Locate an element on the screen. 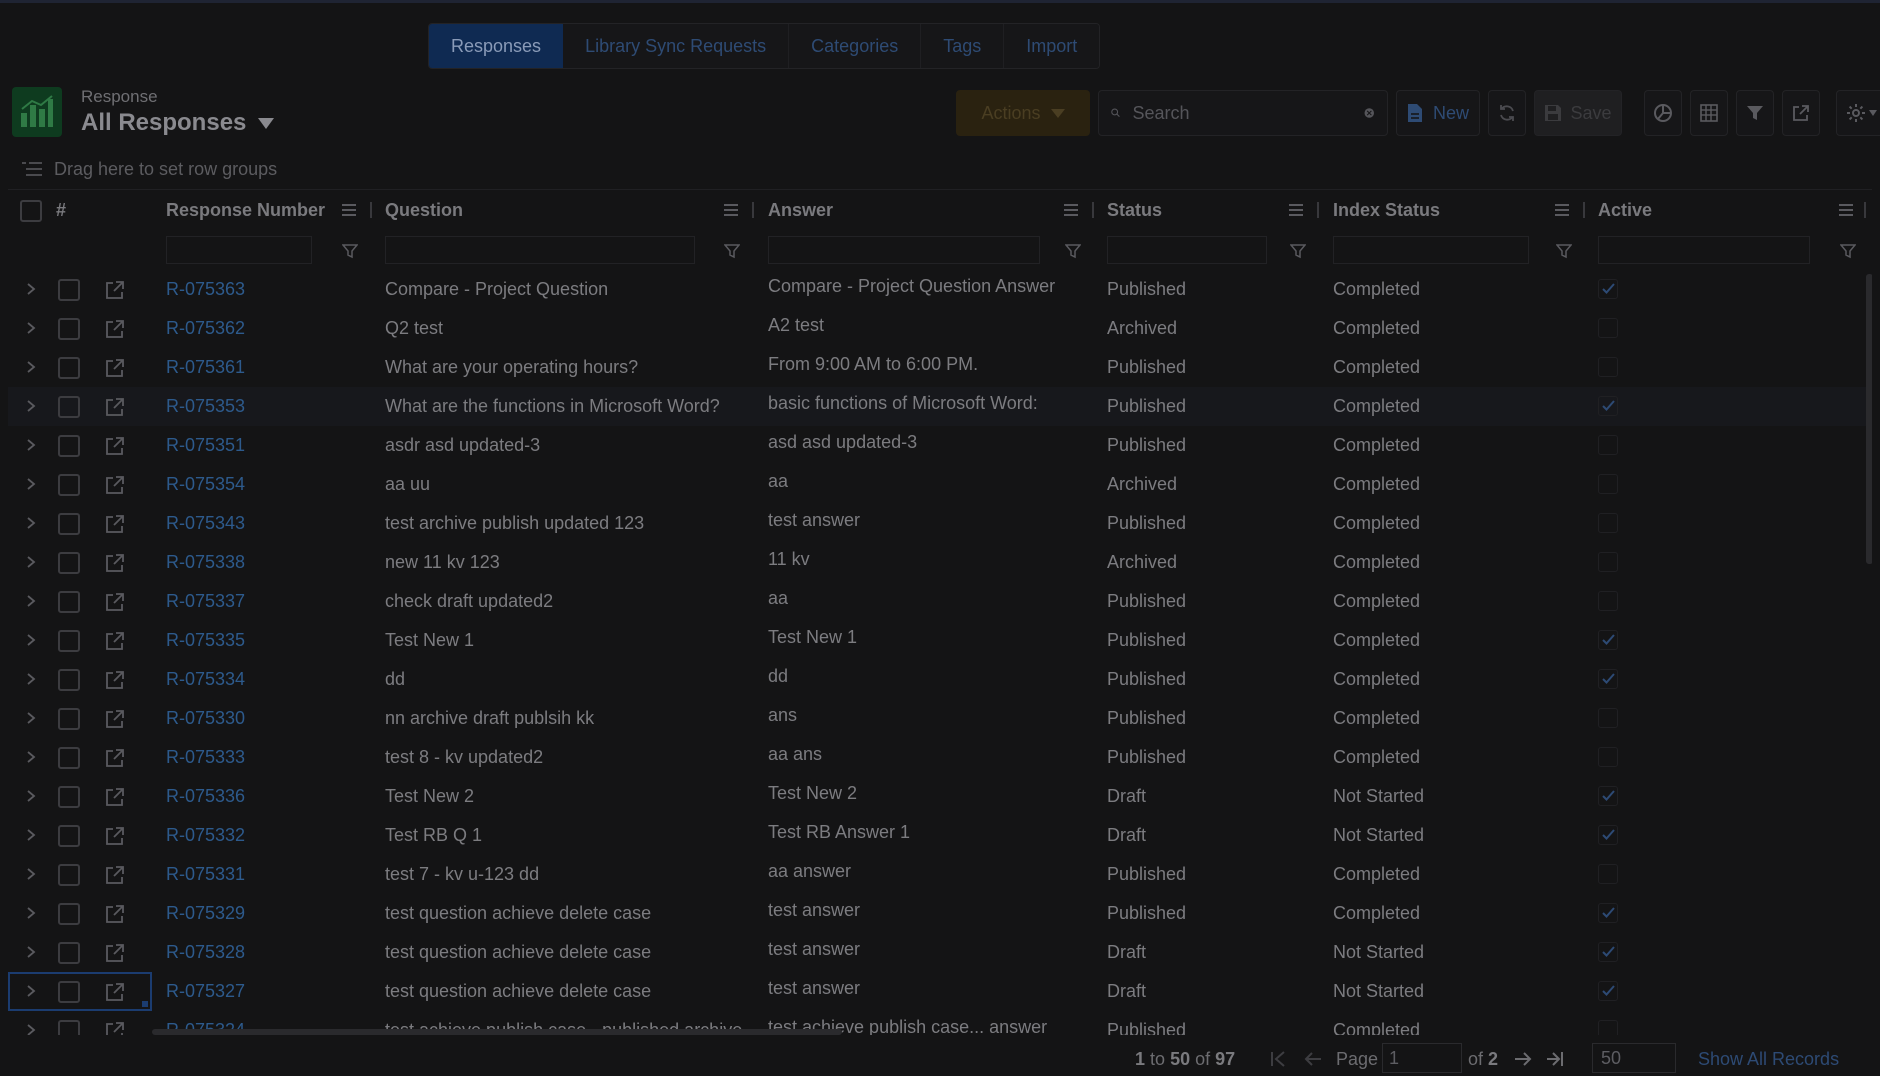  save-button: Save is located at coordinates (1578, 113).